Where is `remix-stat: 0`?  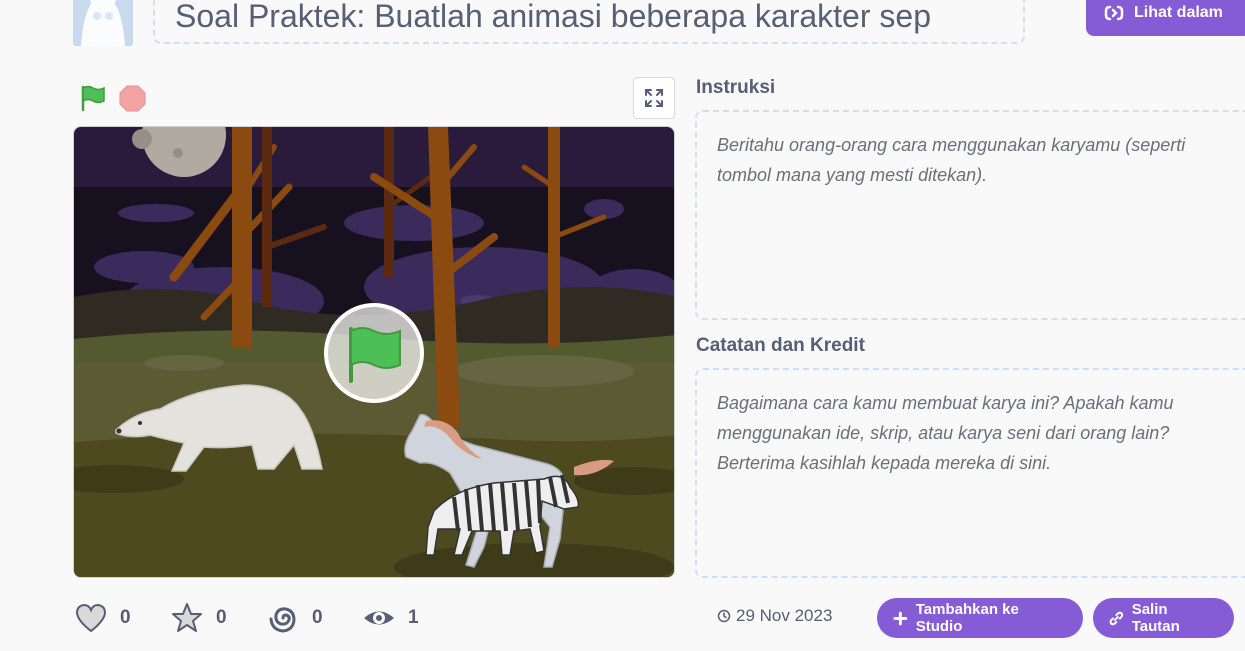
remix-stat: 0 is located at coordinates (294, 618).